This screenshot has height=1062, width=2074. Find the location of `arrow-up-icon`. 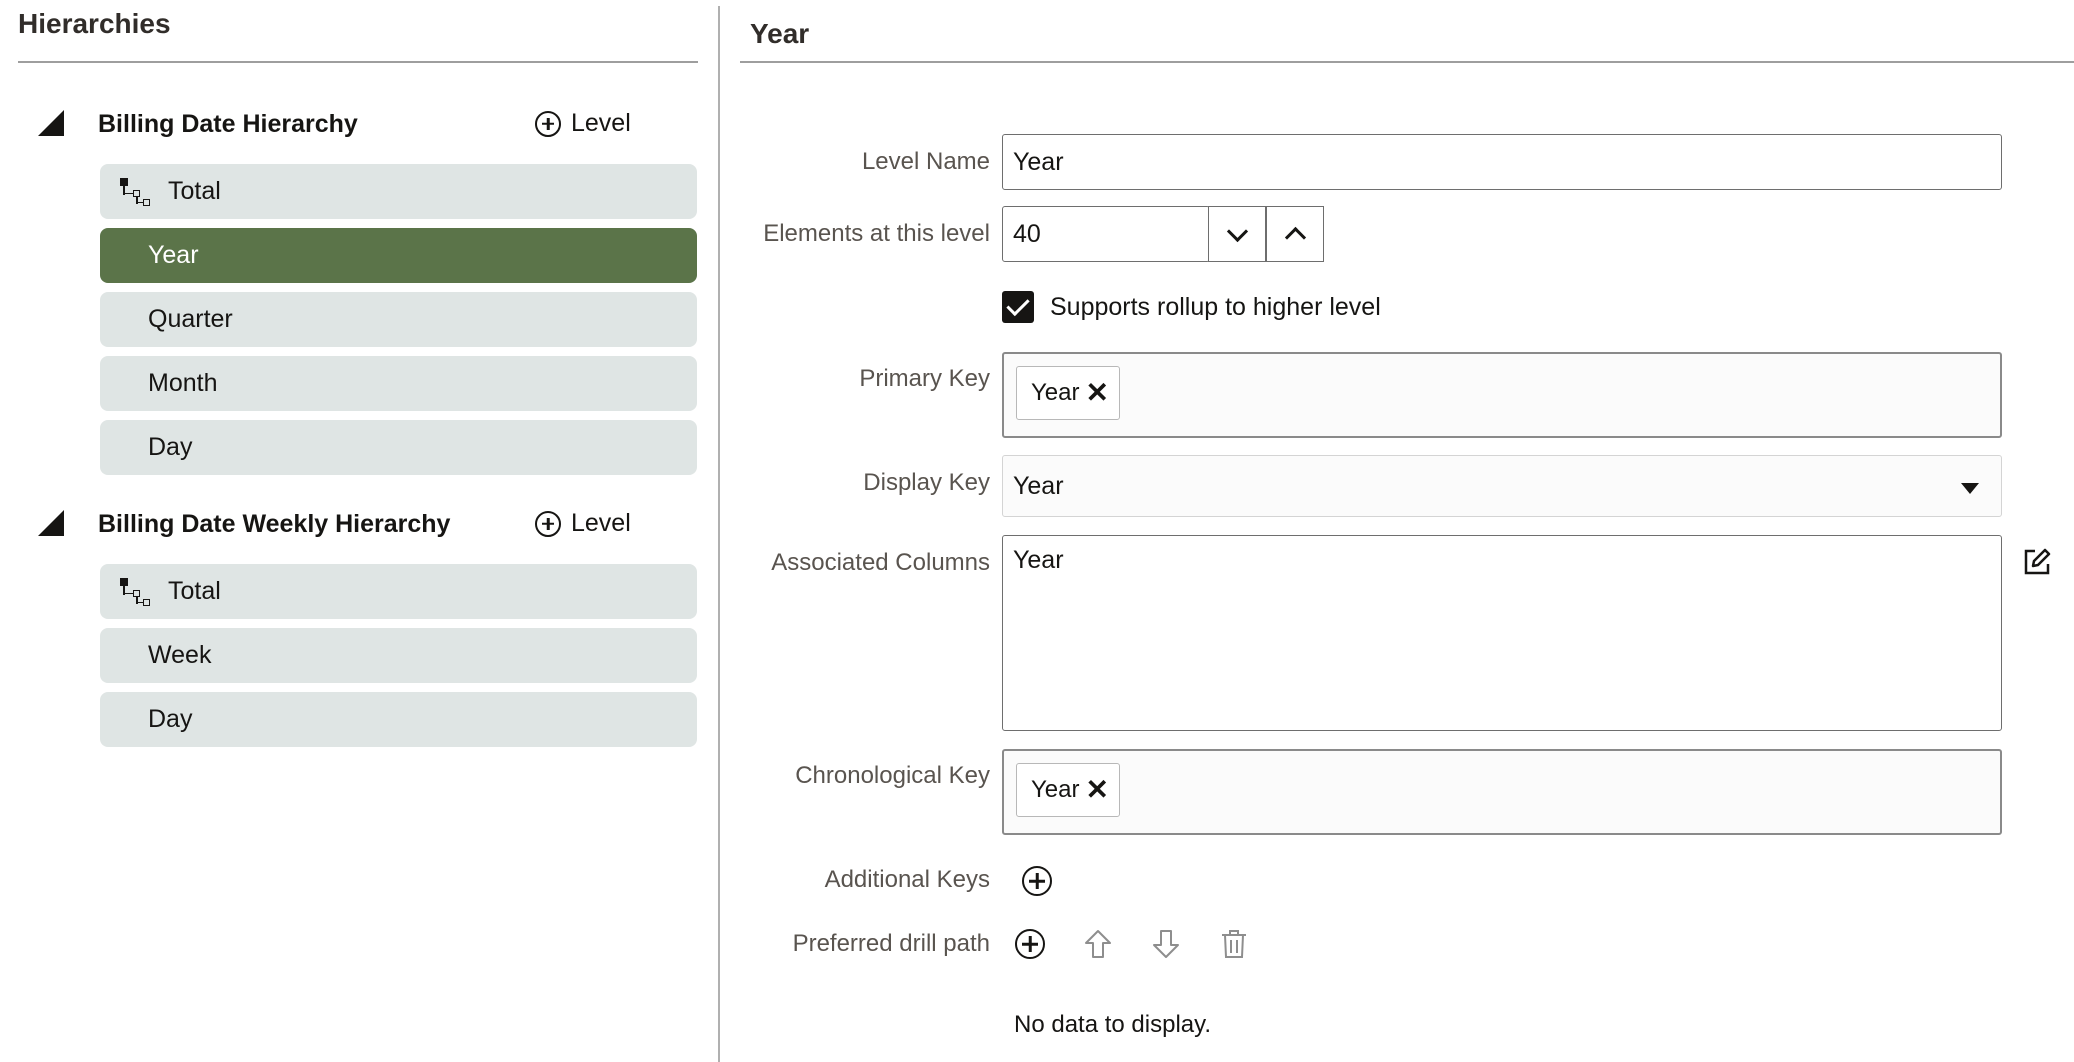

arrow-up-icon is located at coordinates (1098, 946).